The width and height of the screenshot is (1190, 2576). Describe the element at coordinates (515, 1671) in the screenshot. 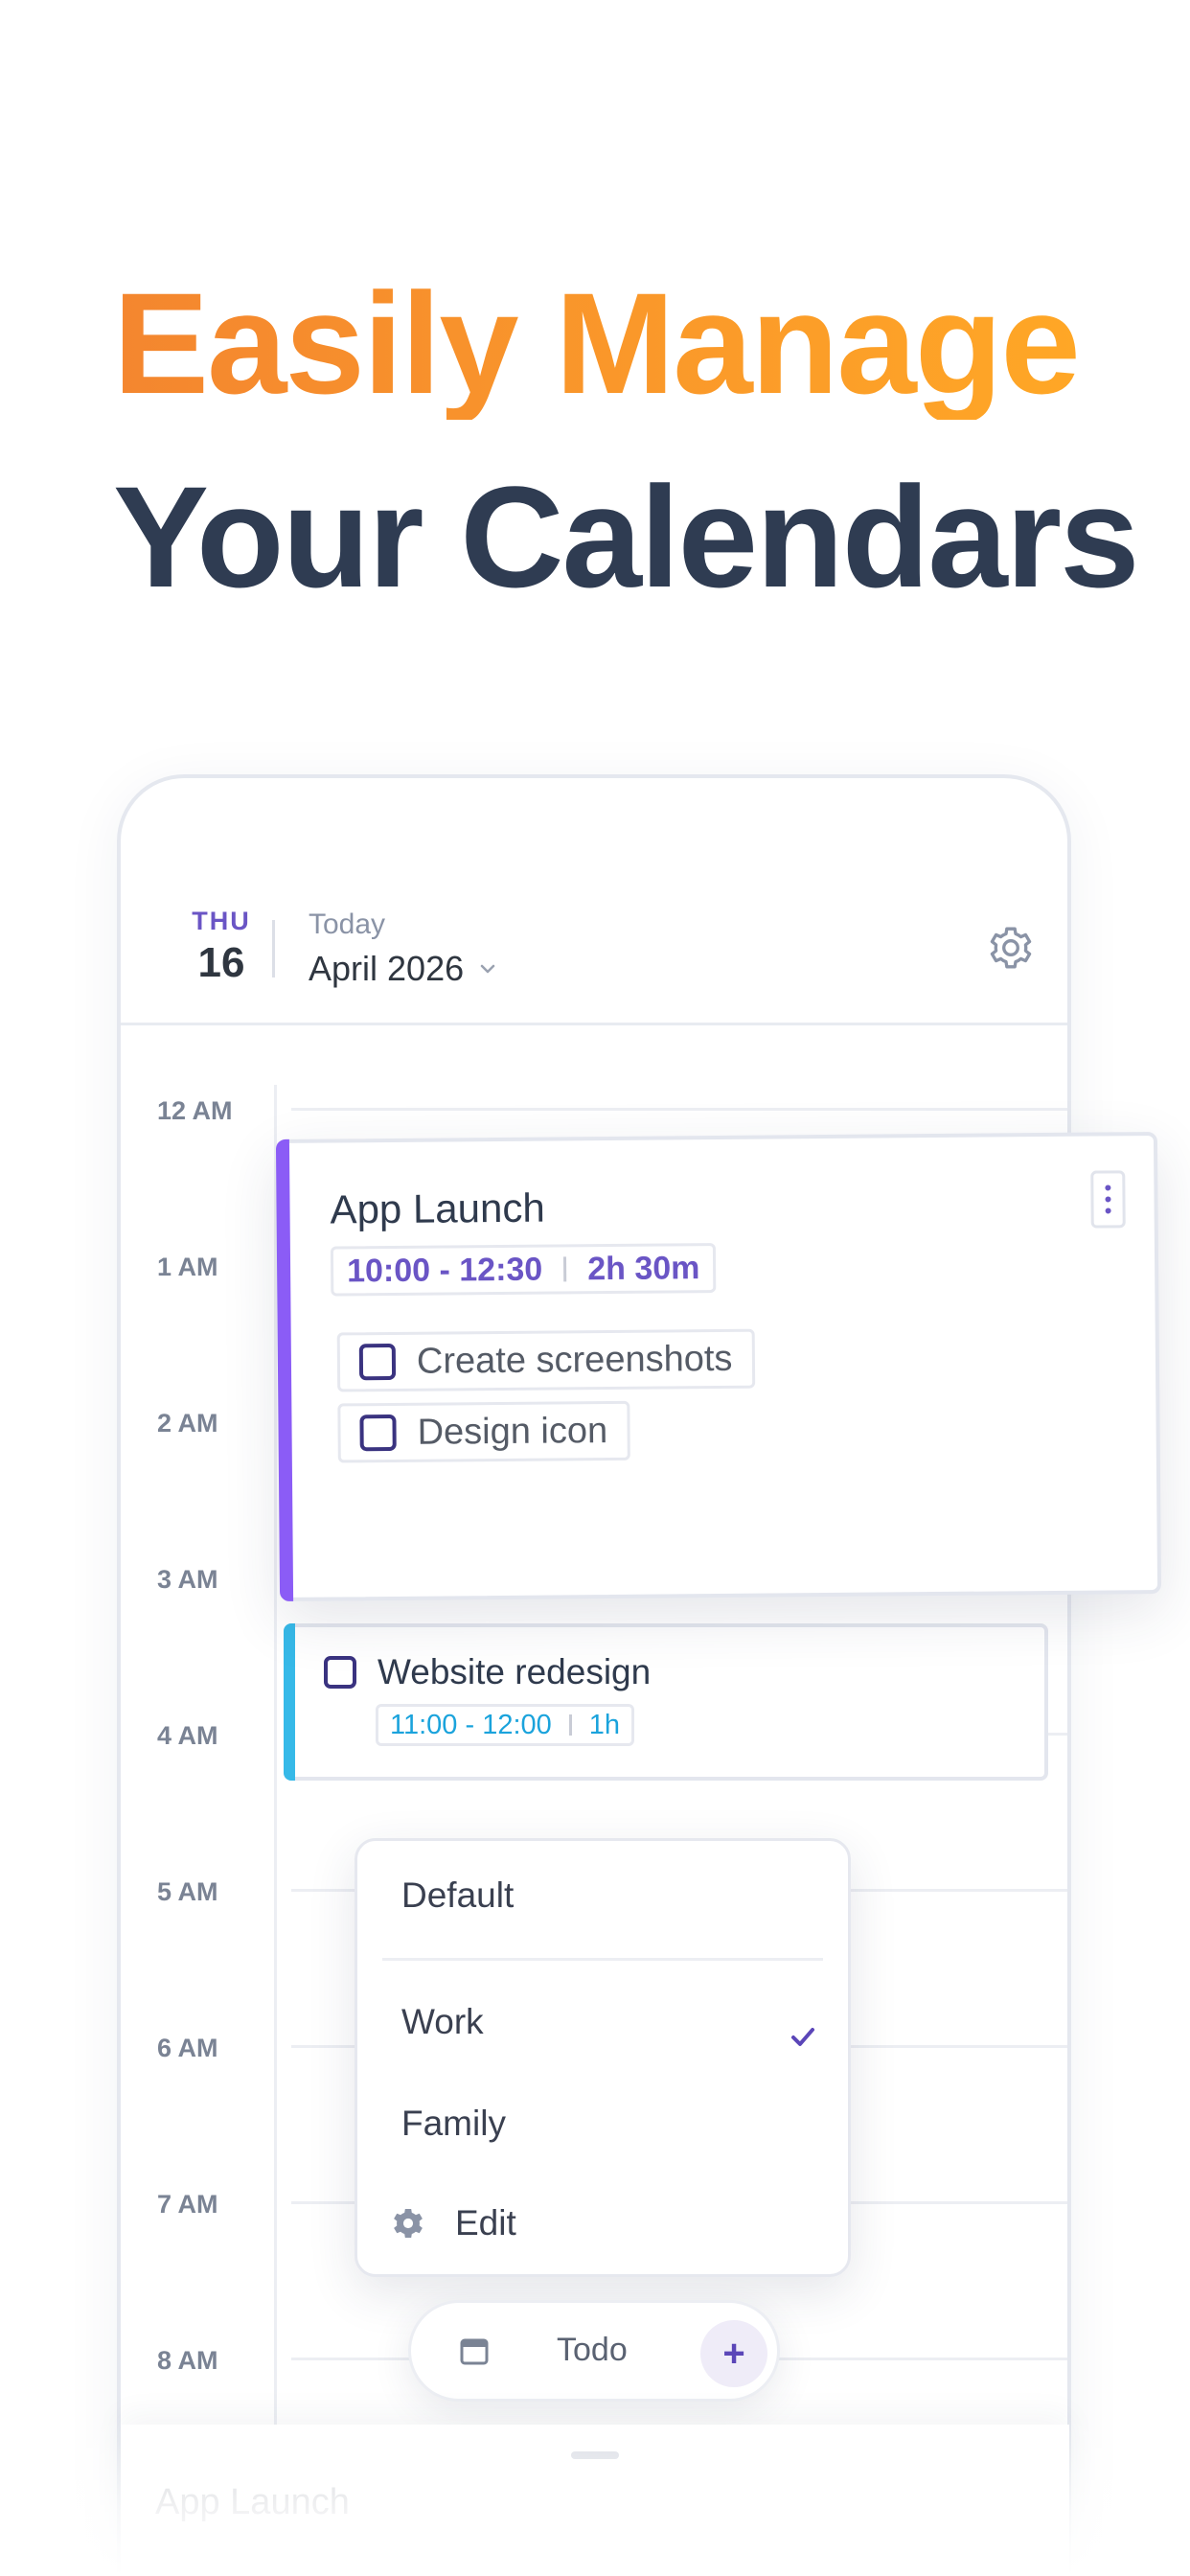

I see `event-title: Website redesign` at that location.